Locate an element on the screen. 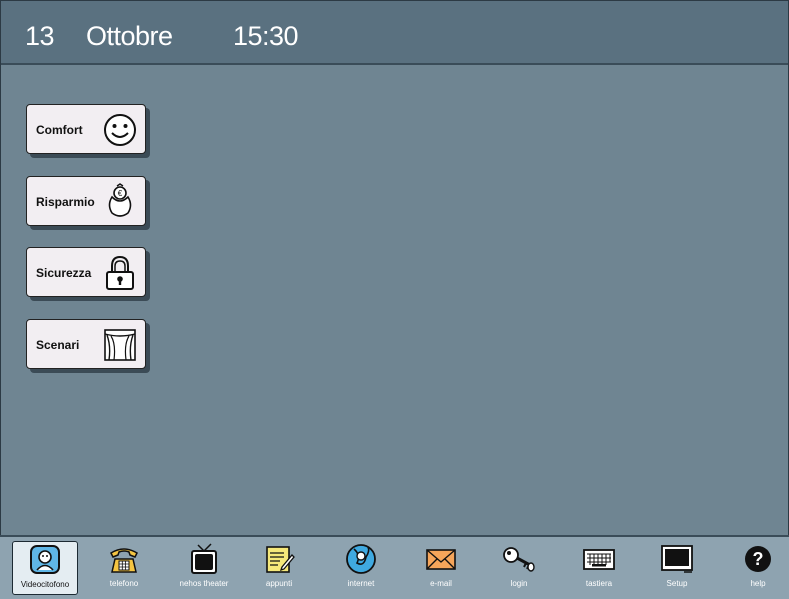  taskbar-label: telefono is located at coordinates (124, 583).